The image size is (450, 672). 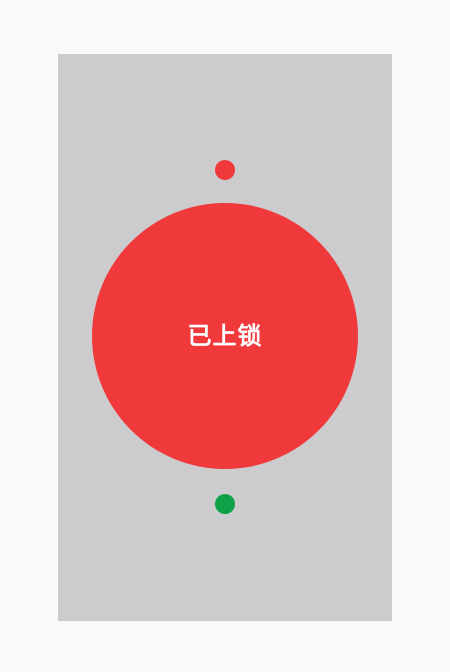 What do you see at coordinates (225, 504) in the screenshot?
I see `bottom-status-dot` at bounding box center [225, 504].